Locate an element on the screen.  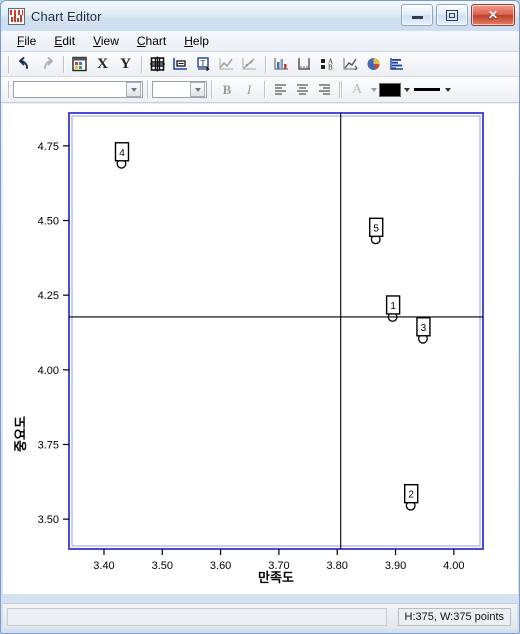
horizontal-bar-icon is located at coordinates (396, 64).